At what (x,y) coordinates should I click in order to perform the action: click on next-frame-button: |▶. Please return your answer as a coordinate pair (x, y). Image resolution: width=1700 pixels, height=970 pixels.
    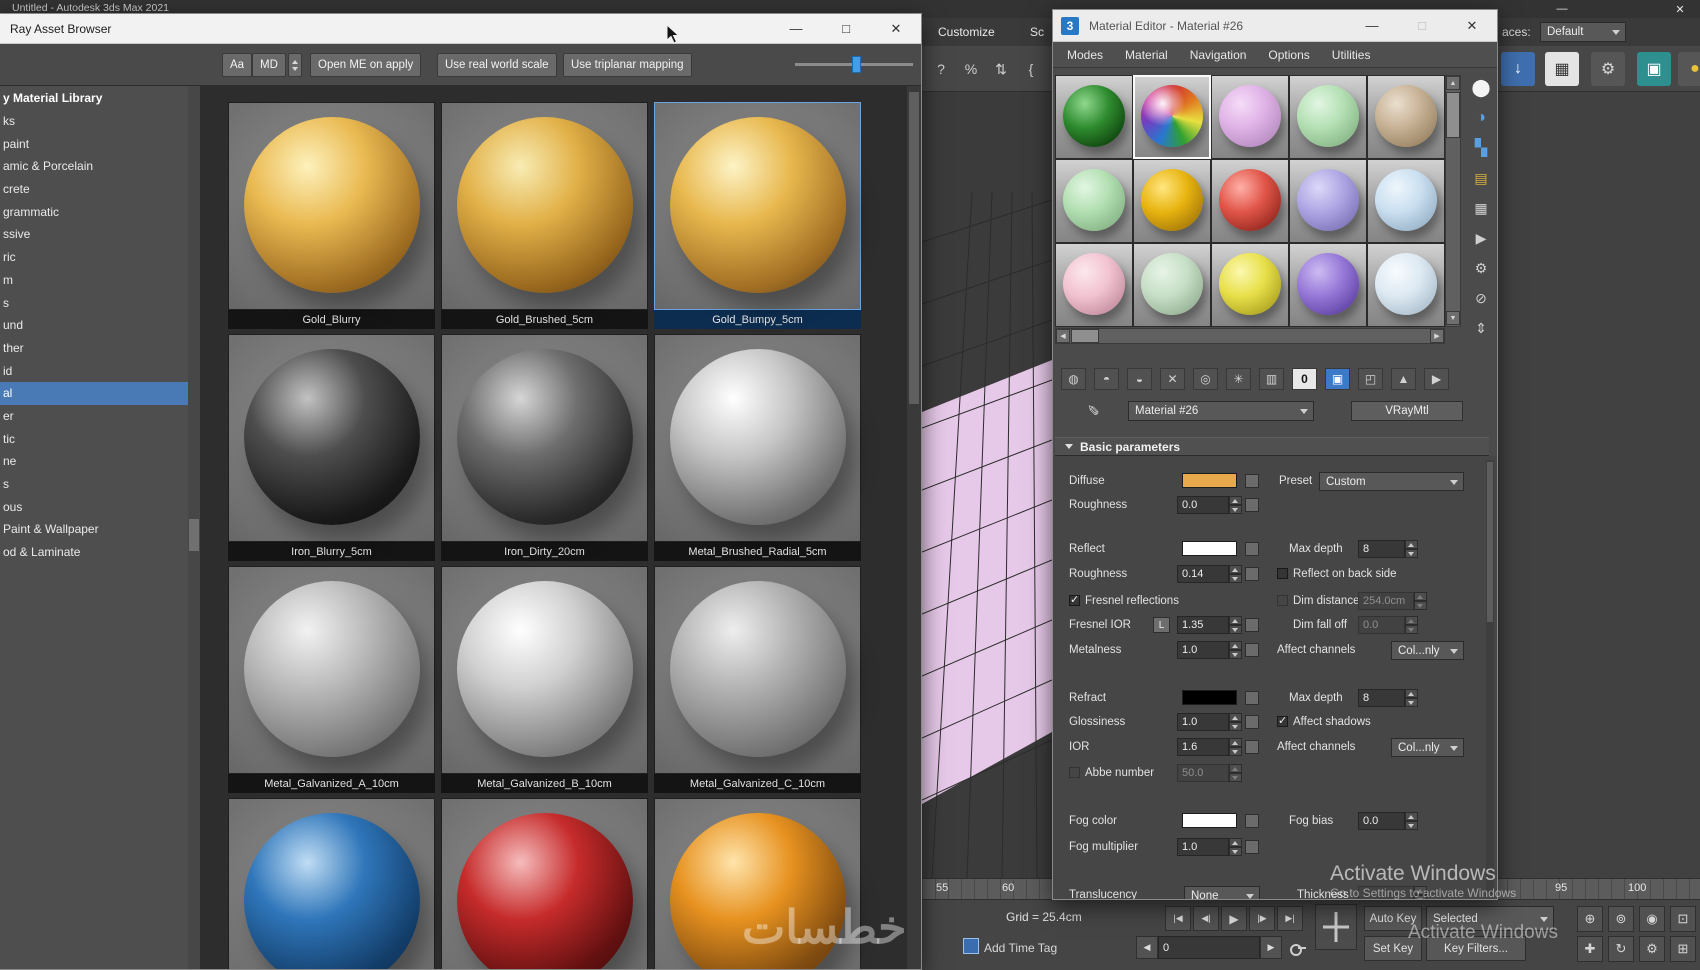
    Looking at the image, I should click on (1262, 918).